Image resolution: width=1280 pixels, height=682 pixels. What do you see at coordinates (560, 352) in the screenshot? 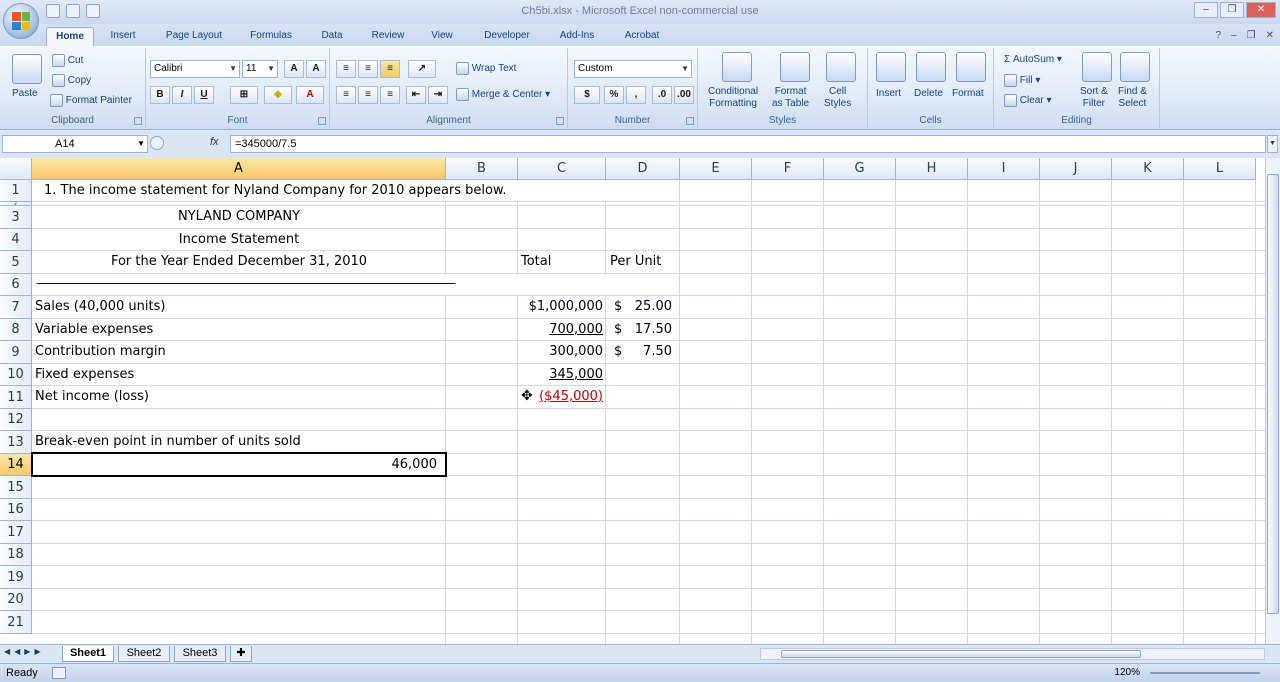
I see `cell-c9: 300,000` at bounding box center [560, 352].